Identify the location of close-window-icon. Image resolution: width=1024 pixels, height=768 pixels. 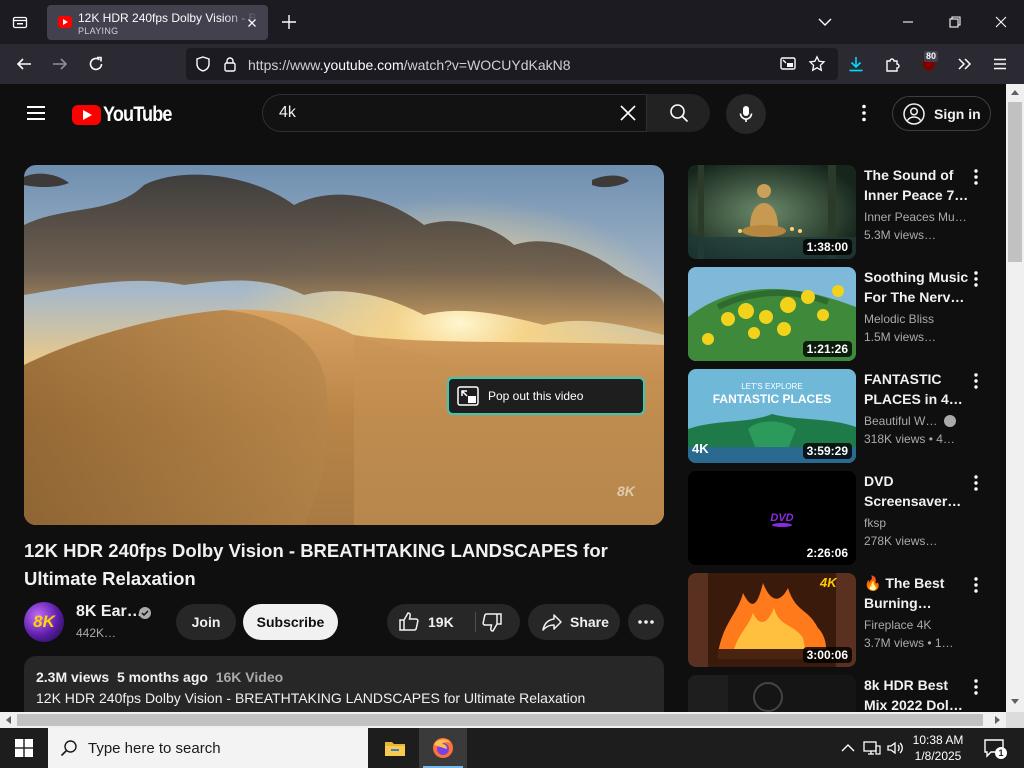
(1001, 22).